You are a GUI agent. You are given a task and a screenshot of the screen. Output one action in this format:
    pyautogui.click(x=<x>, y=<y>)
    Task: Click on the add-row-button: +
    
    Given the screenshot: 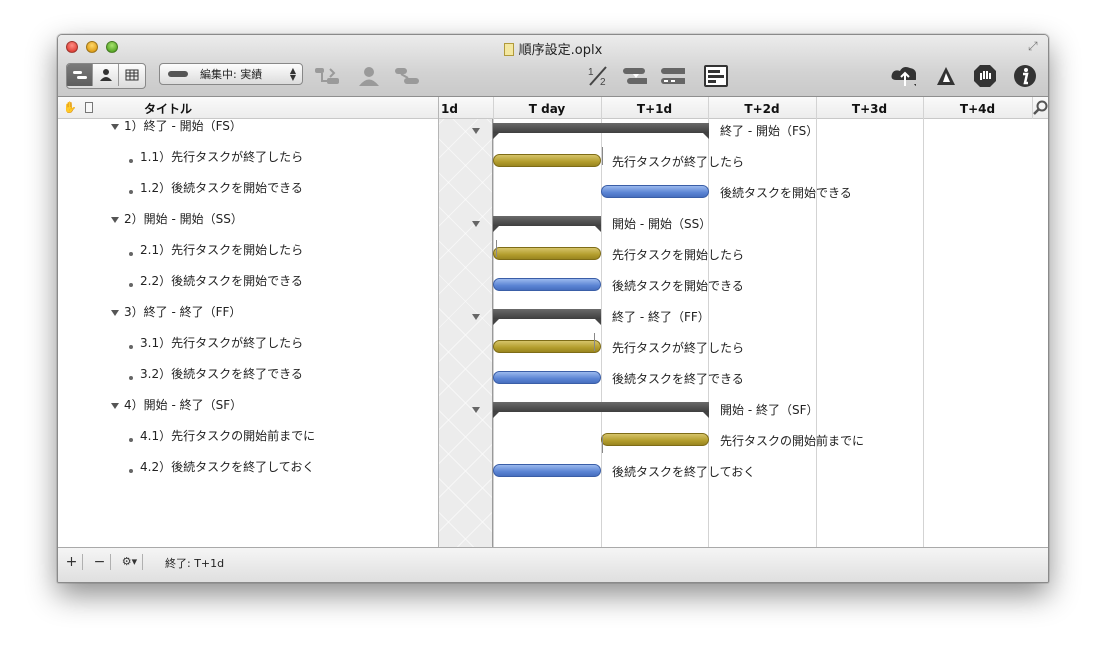 What is the action you would take?
    pyautogui.click(x=72, y=562)
    